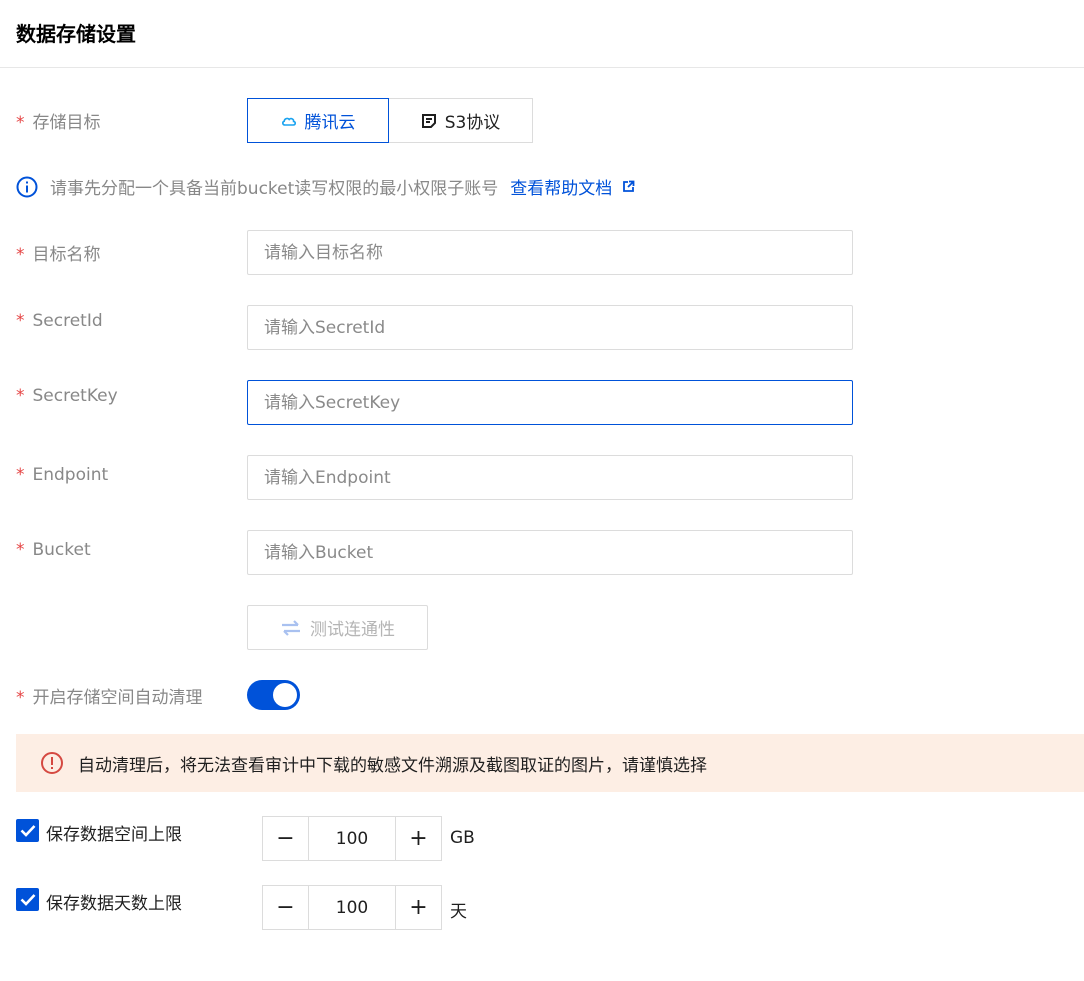 The width and height of the screenshot is (1084, 981). What do you see at coordinates (67, 321) in the screenshot?
I see `field-label-text: SecretId` at bounding box center [67, 321].